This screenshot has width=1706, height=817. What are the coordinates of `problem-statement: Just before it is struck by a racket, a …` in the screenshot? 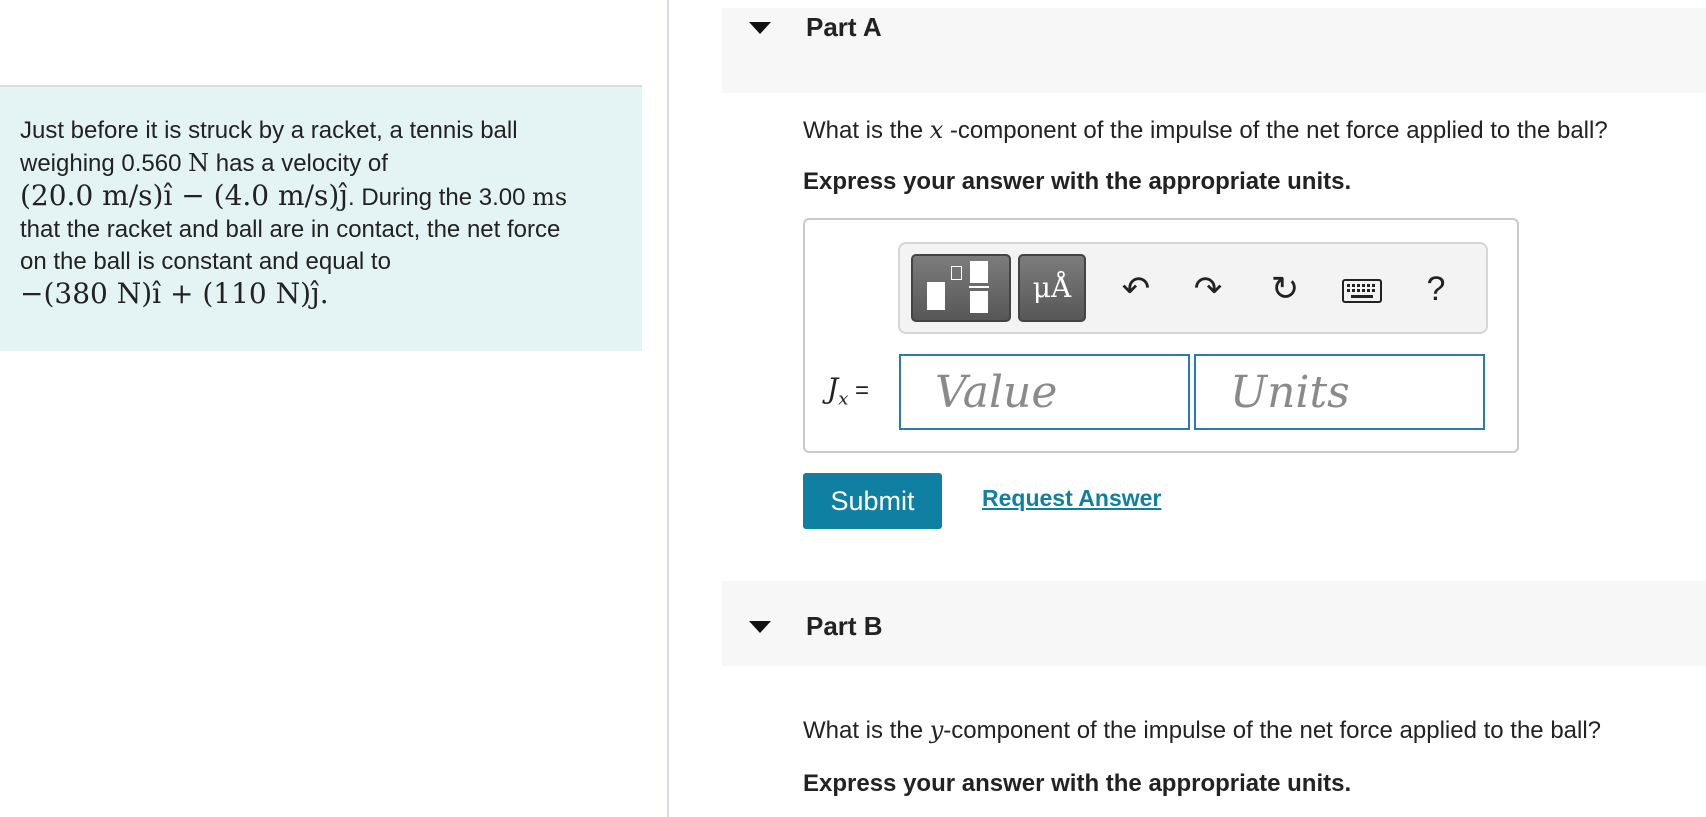 It's located at (321, 218).